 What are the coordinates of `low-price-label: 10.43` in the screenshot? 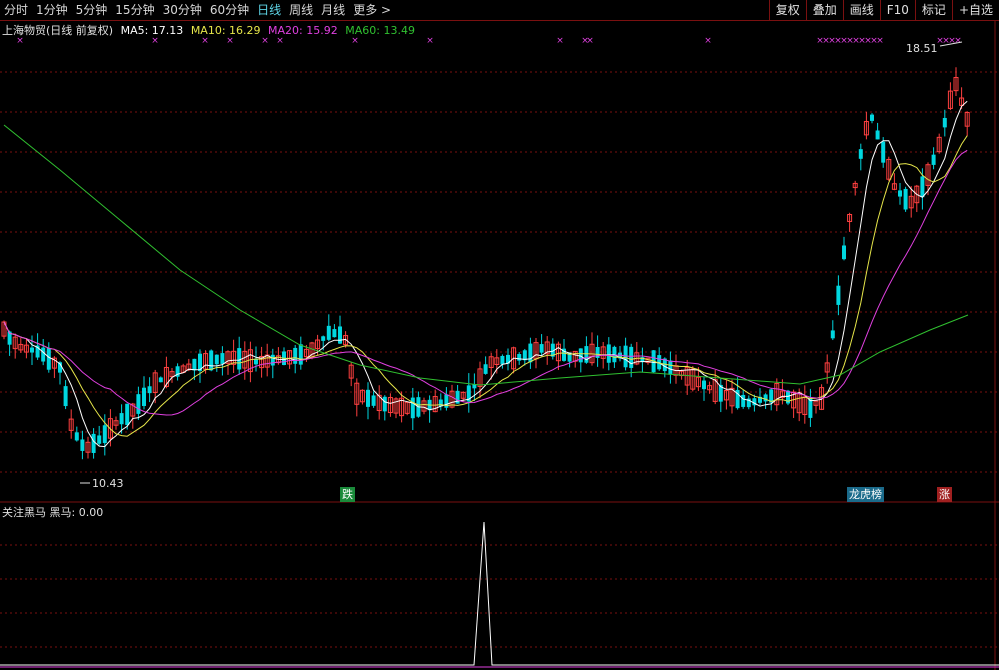 It's located at (108, 483).